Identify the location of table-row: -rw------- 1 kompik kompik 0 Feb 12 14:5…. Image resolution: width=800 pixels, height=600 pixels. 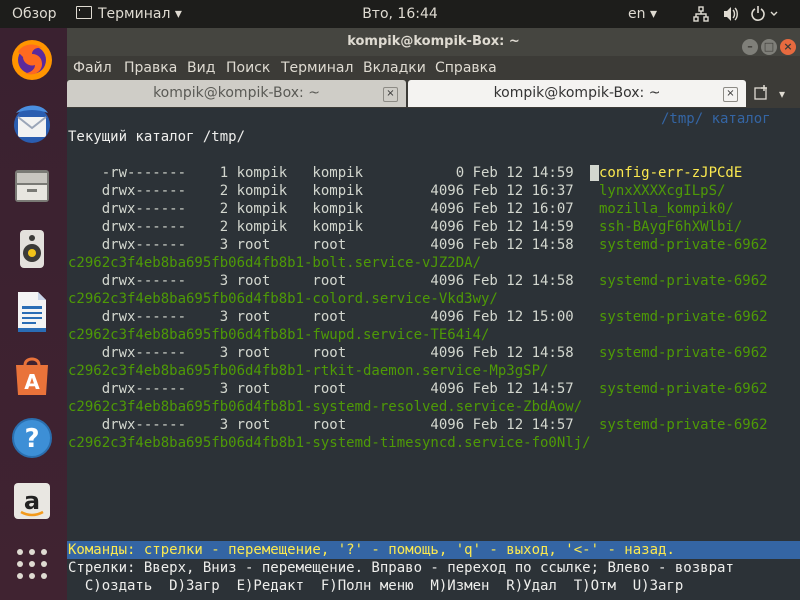
(321, 173).